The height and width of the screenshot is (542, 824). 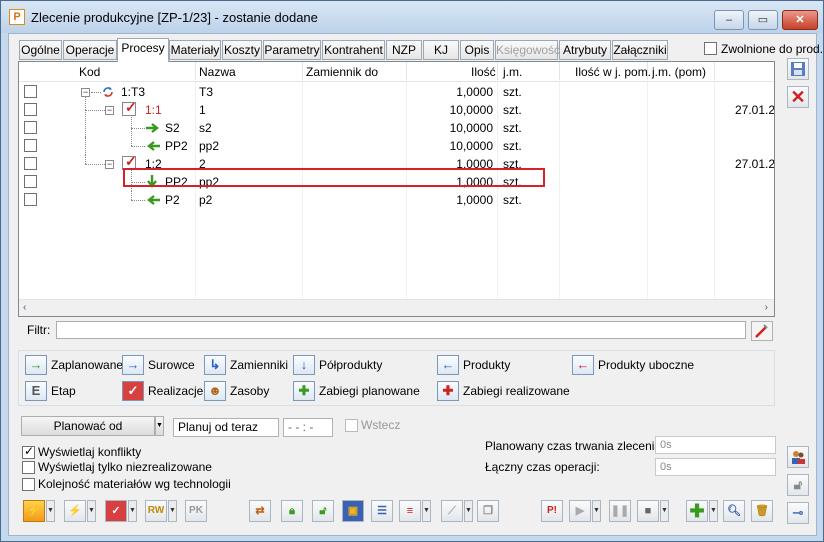 I want to click on tab-koszty: Koszty, so click(x=242, y=50).